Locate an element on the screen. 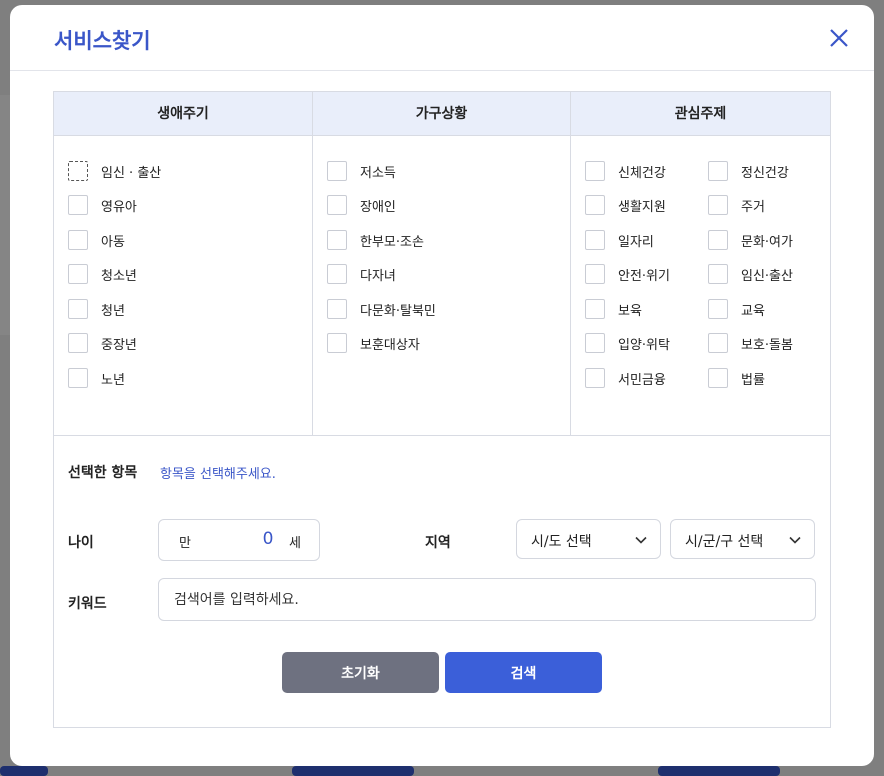 The image size is (884, 776). checkbox-label: 중장년 is located at coordinates (119, 345).